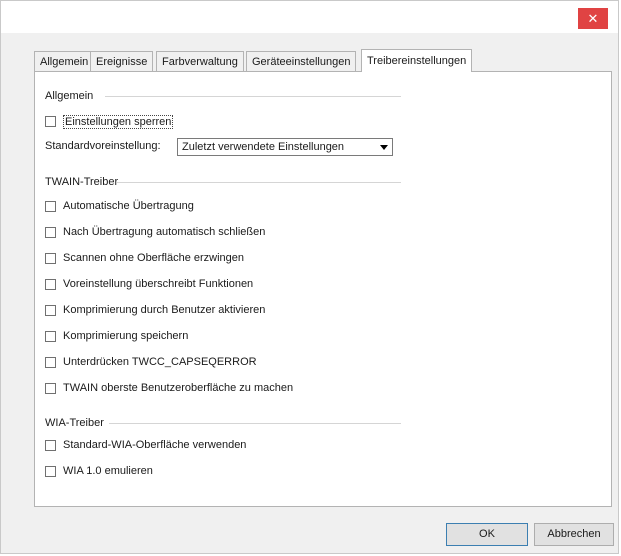  What do you see at coordinates (164, 310) in the screenshot?
I see `checkbox-label: Komprimierung durch Benutzer aktivieren` at bounding box center [164, 310].